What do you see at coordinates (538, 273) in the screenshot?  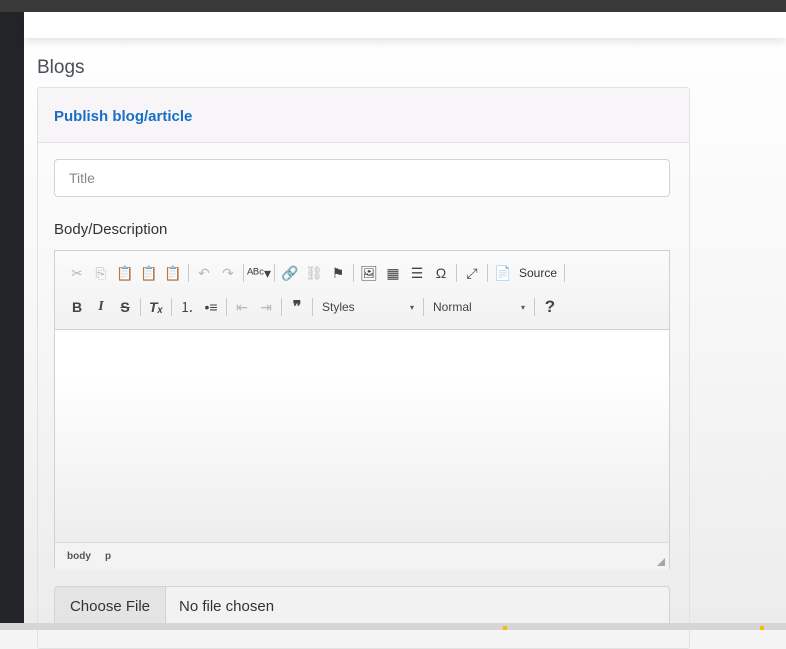 I see `source-button-label: Source` at bounding box center [538, 273].